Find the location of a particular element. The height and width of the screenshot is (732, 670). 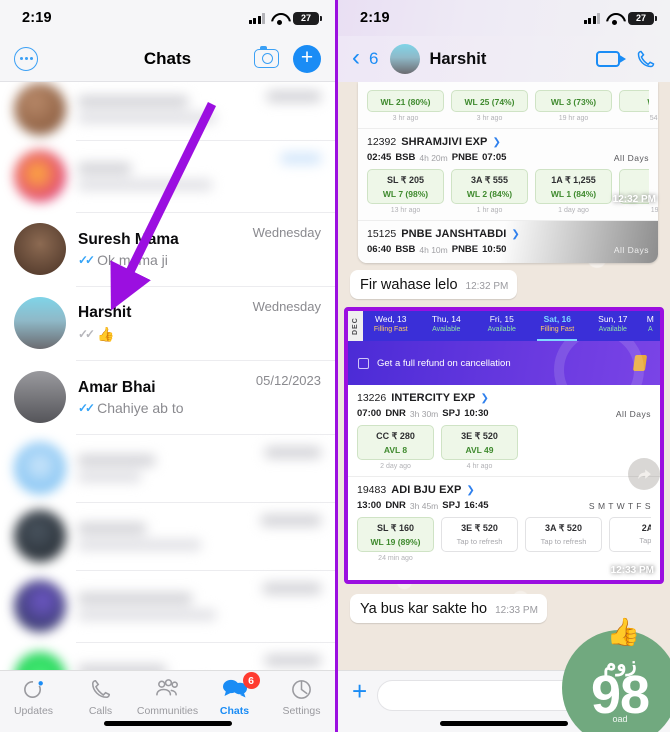

list-item-content: Harshit ✓✓ 👍 is located at coordinates (159, 322).